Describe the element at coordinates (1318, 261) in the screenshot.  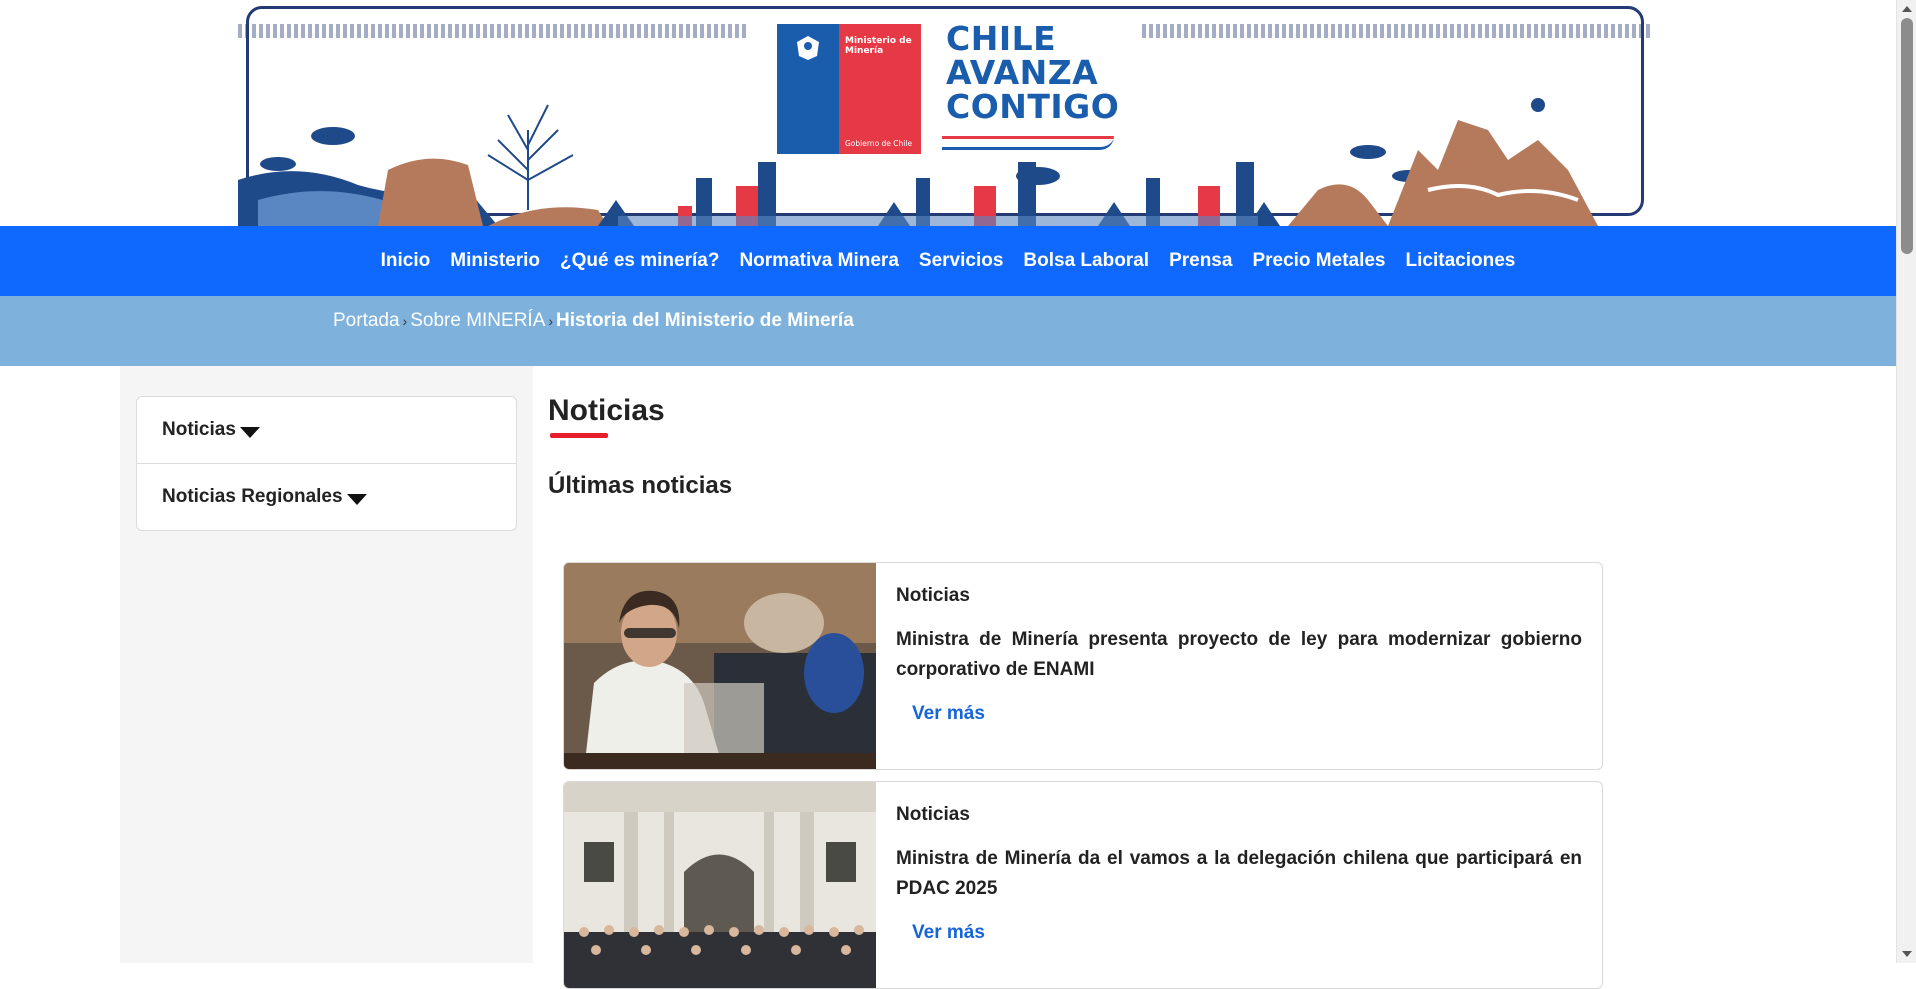
I see `nav-item-precio-metales: Precio Metales` at that location.